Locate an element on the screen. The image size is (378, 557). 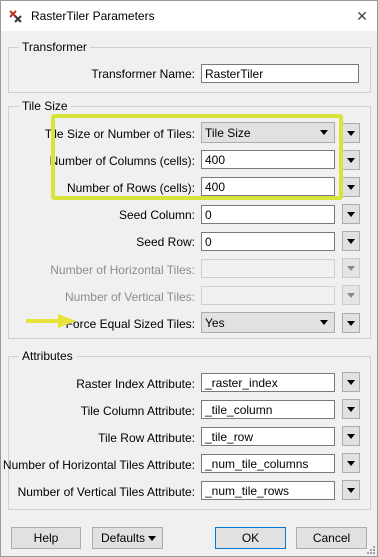
num-horizontal-menu-button is located at coordinates (351, 463).